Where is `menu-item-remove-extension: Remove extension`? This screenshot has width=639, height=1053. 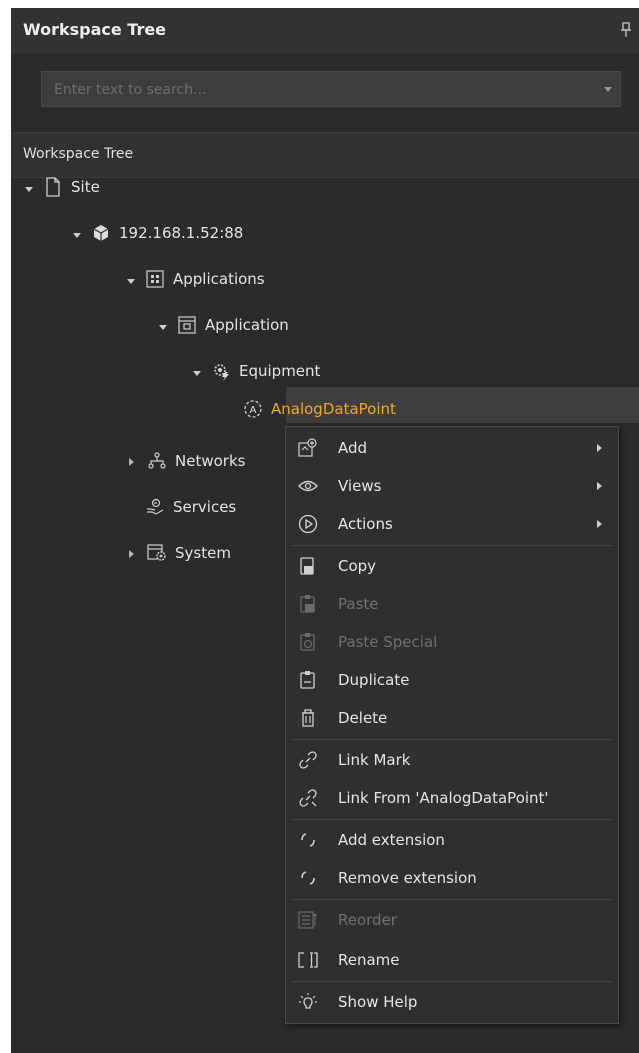 menu-item-remove-extension: Remove extension is located at coordinates (452, 878).